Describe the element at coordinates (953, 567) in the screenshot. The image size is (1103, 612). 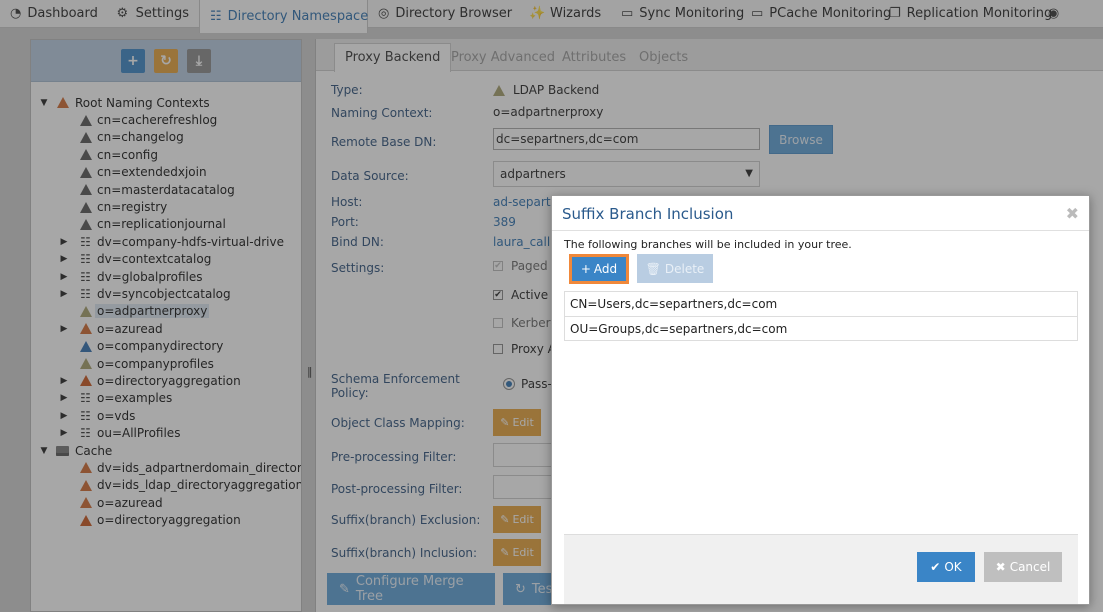
I see `ok-label: OK` at that location.